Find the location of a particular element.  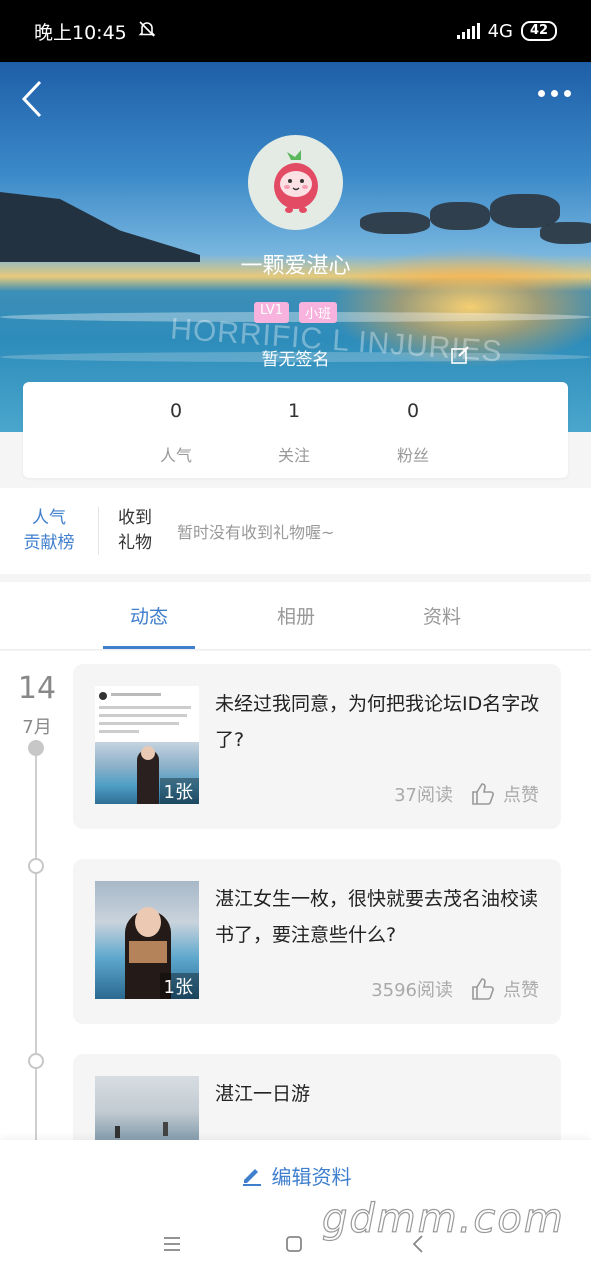

pencil-icon is located at coordinates (251, 1177).